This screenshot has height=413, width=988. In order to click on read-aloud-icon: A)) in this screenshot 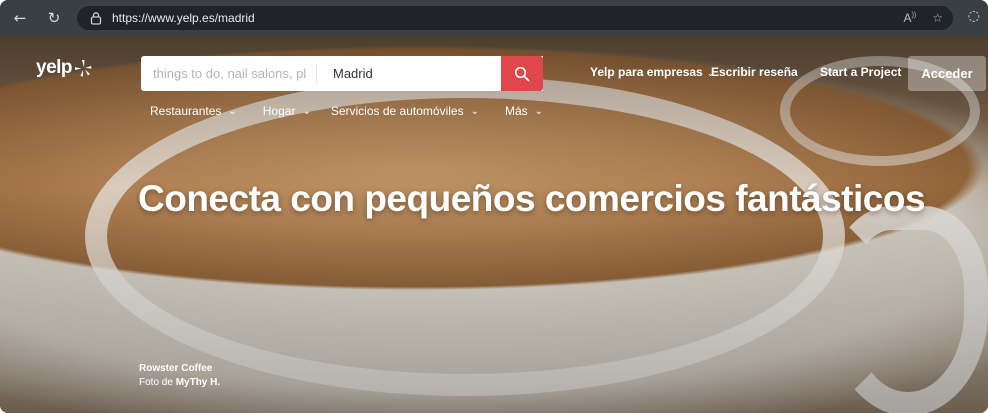, I will do `click(910, 18)`.